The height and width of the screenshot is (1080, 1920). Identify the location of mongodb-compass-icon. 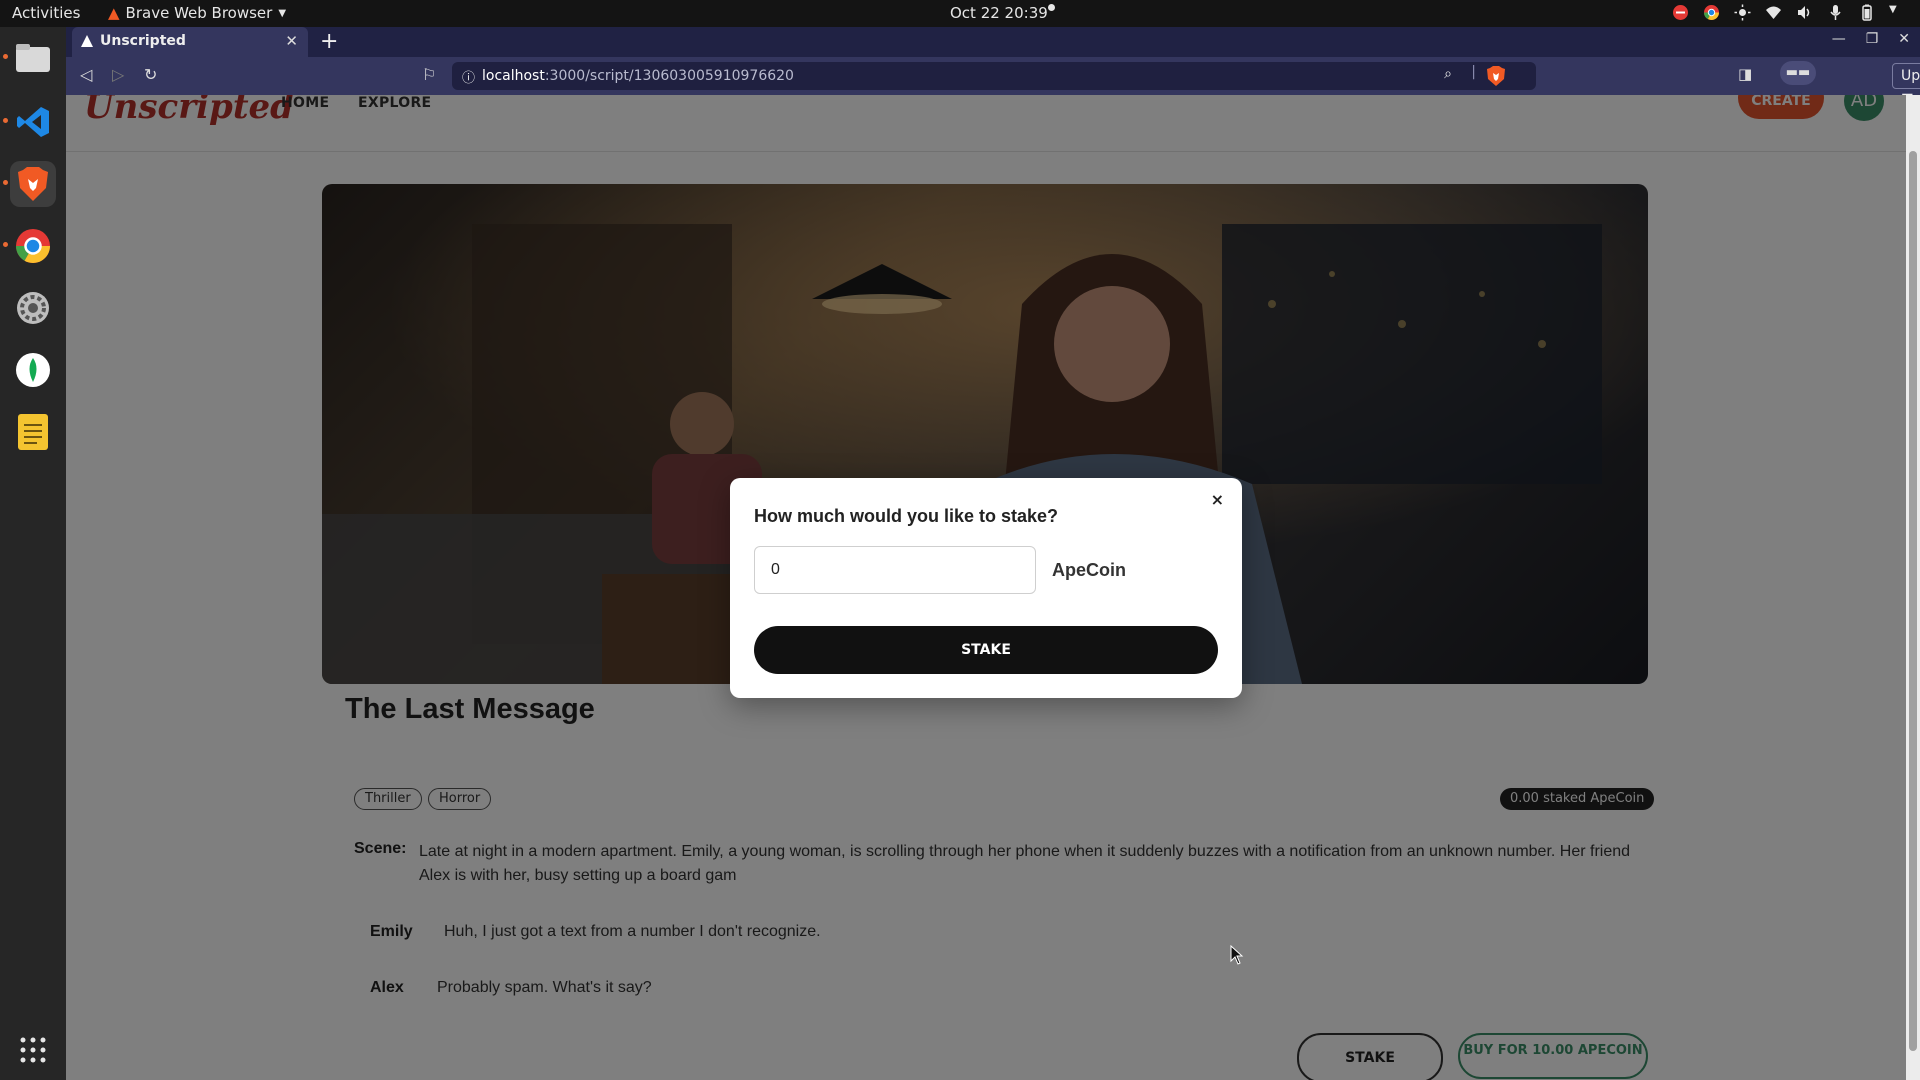
(33, 370).